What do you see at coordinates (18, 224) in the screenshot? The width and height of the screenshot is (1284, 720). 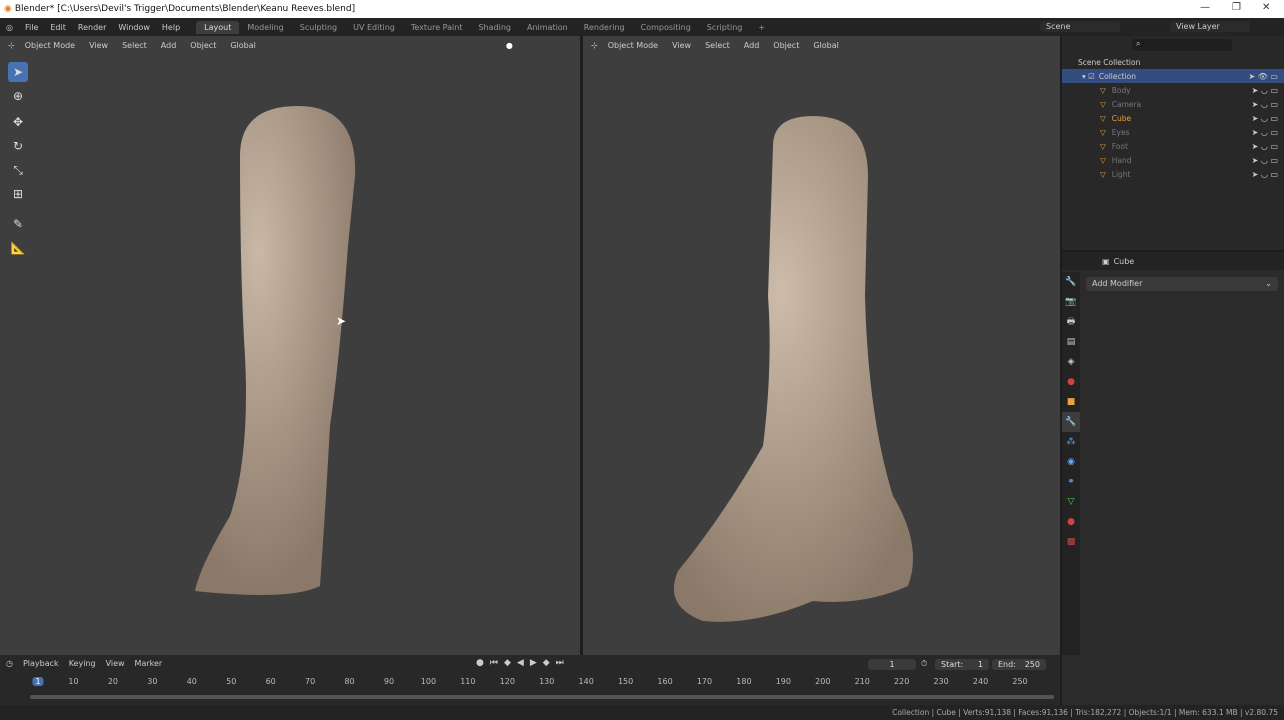 I see `annotate-tool-icon: ✎` at bounding box center [18, 224].